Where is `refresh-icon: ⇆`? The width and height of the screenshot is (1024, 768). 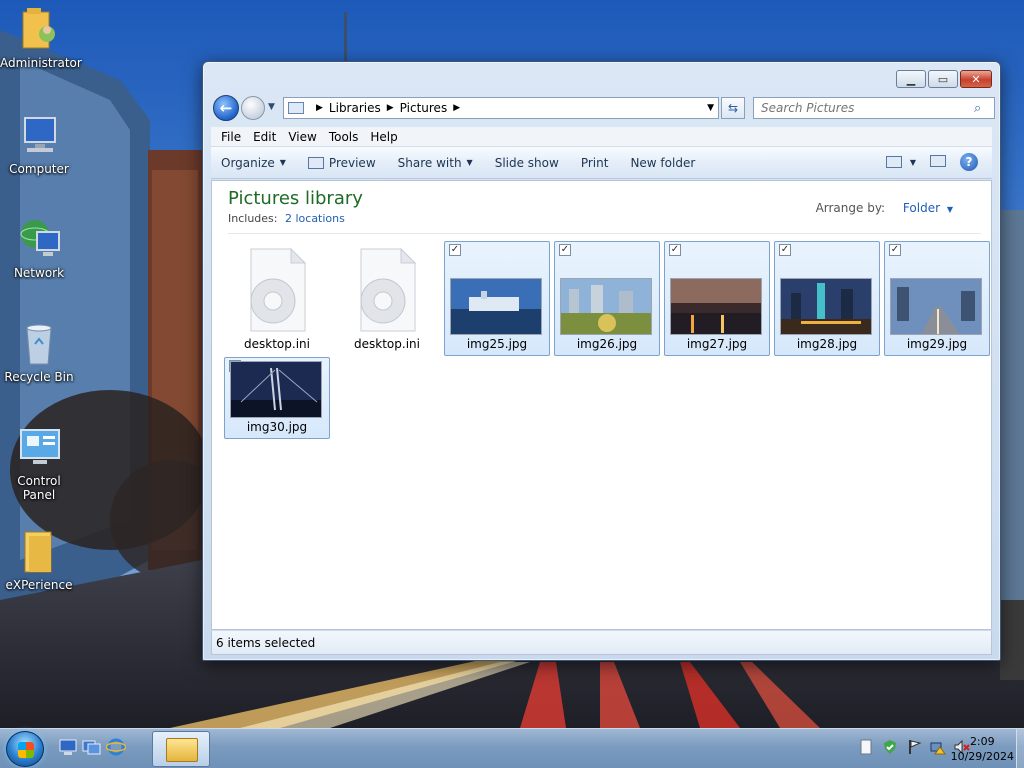
refresh-icon: ⇆ is located at coordinates (733, 108).